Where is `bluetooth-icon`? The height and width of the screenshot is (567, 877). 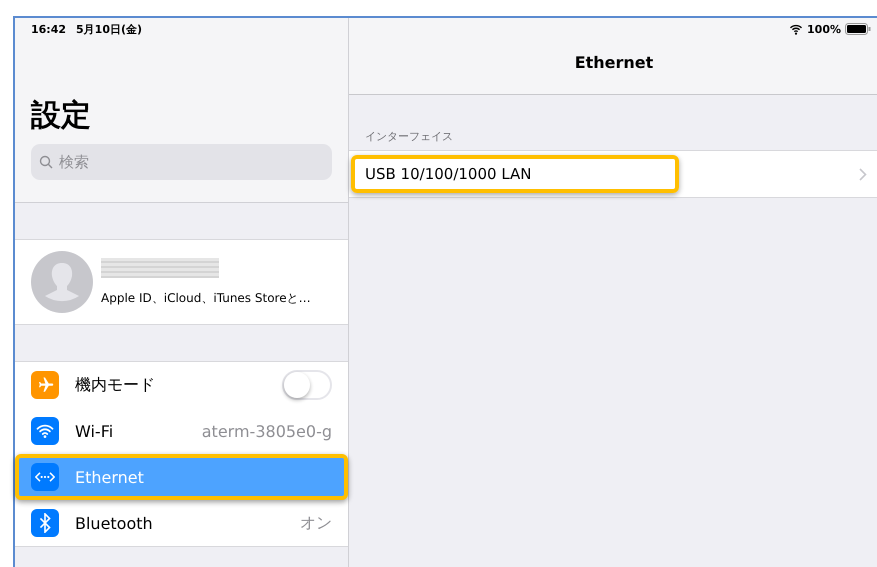
bluetooth-icon is located at coordinates (45, 523).